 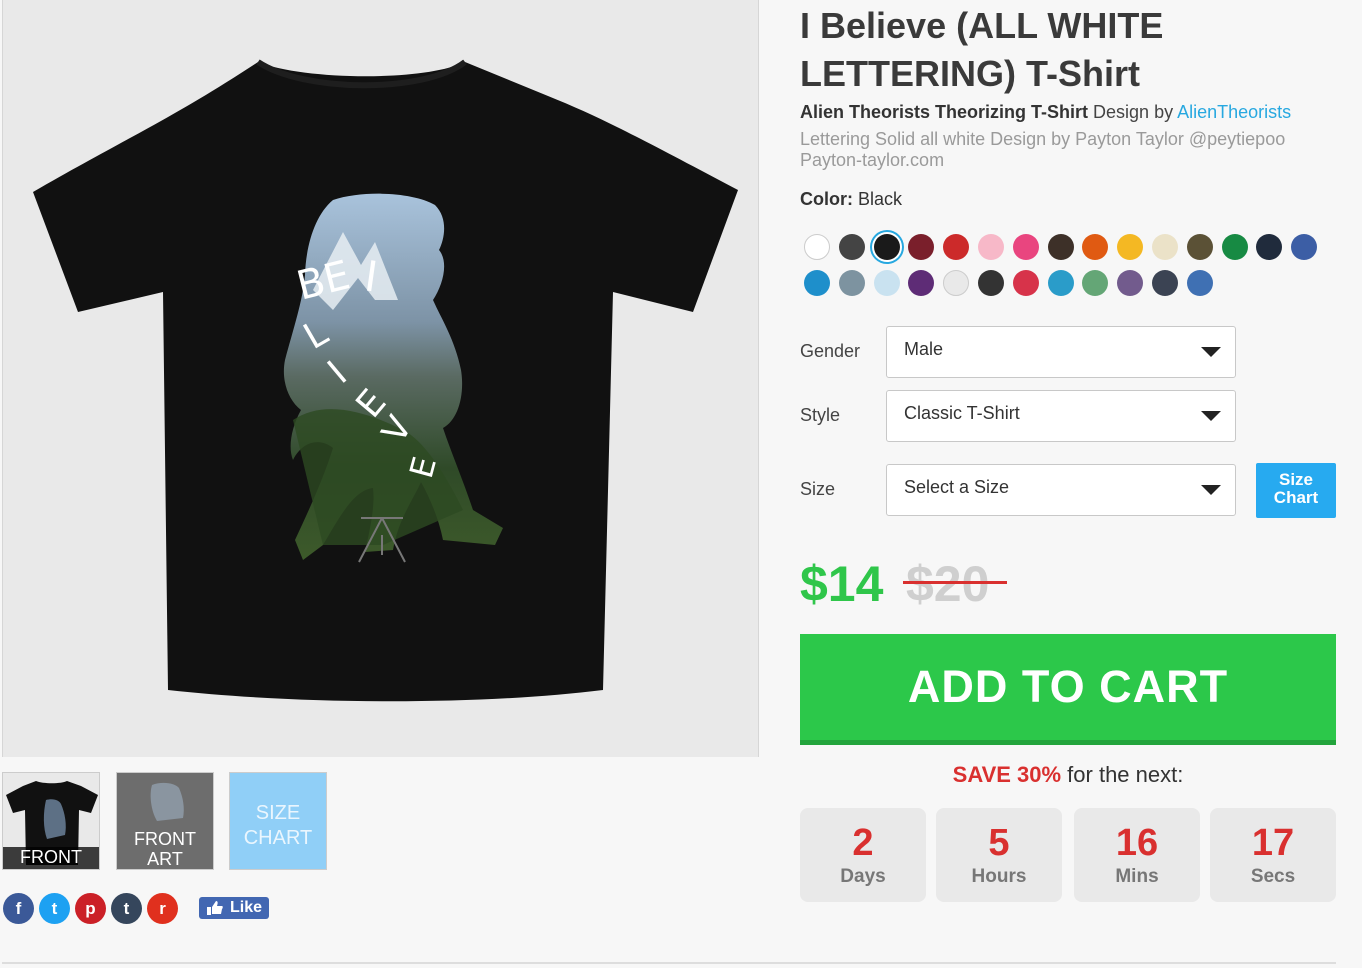 What do you see at coordinates (1061, 490) in the screenshot?
I see `size-select: Select a Size` at bounding box center [1061, 490].